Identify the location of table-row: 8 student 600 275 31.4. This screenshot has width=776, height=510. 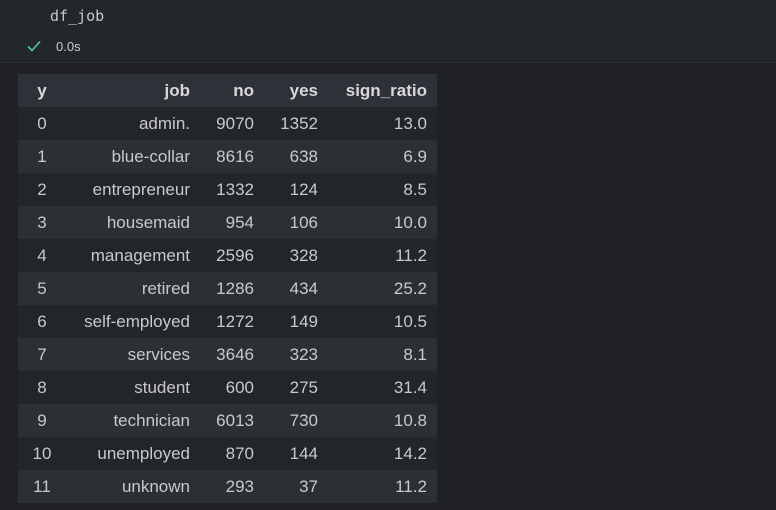
(227, 387).